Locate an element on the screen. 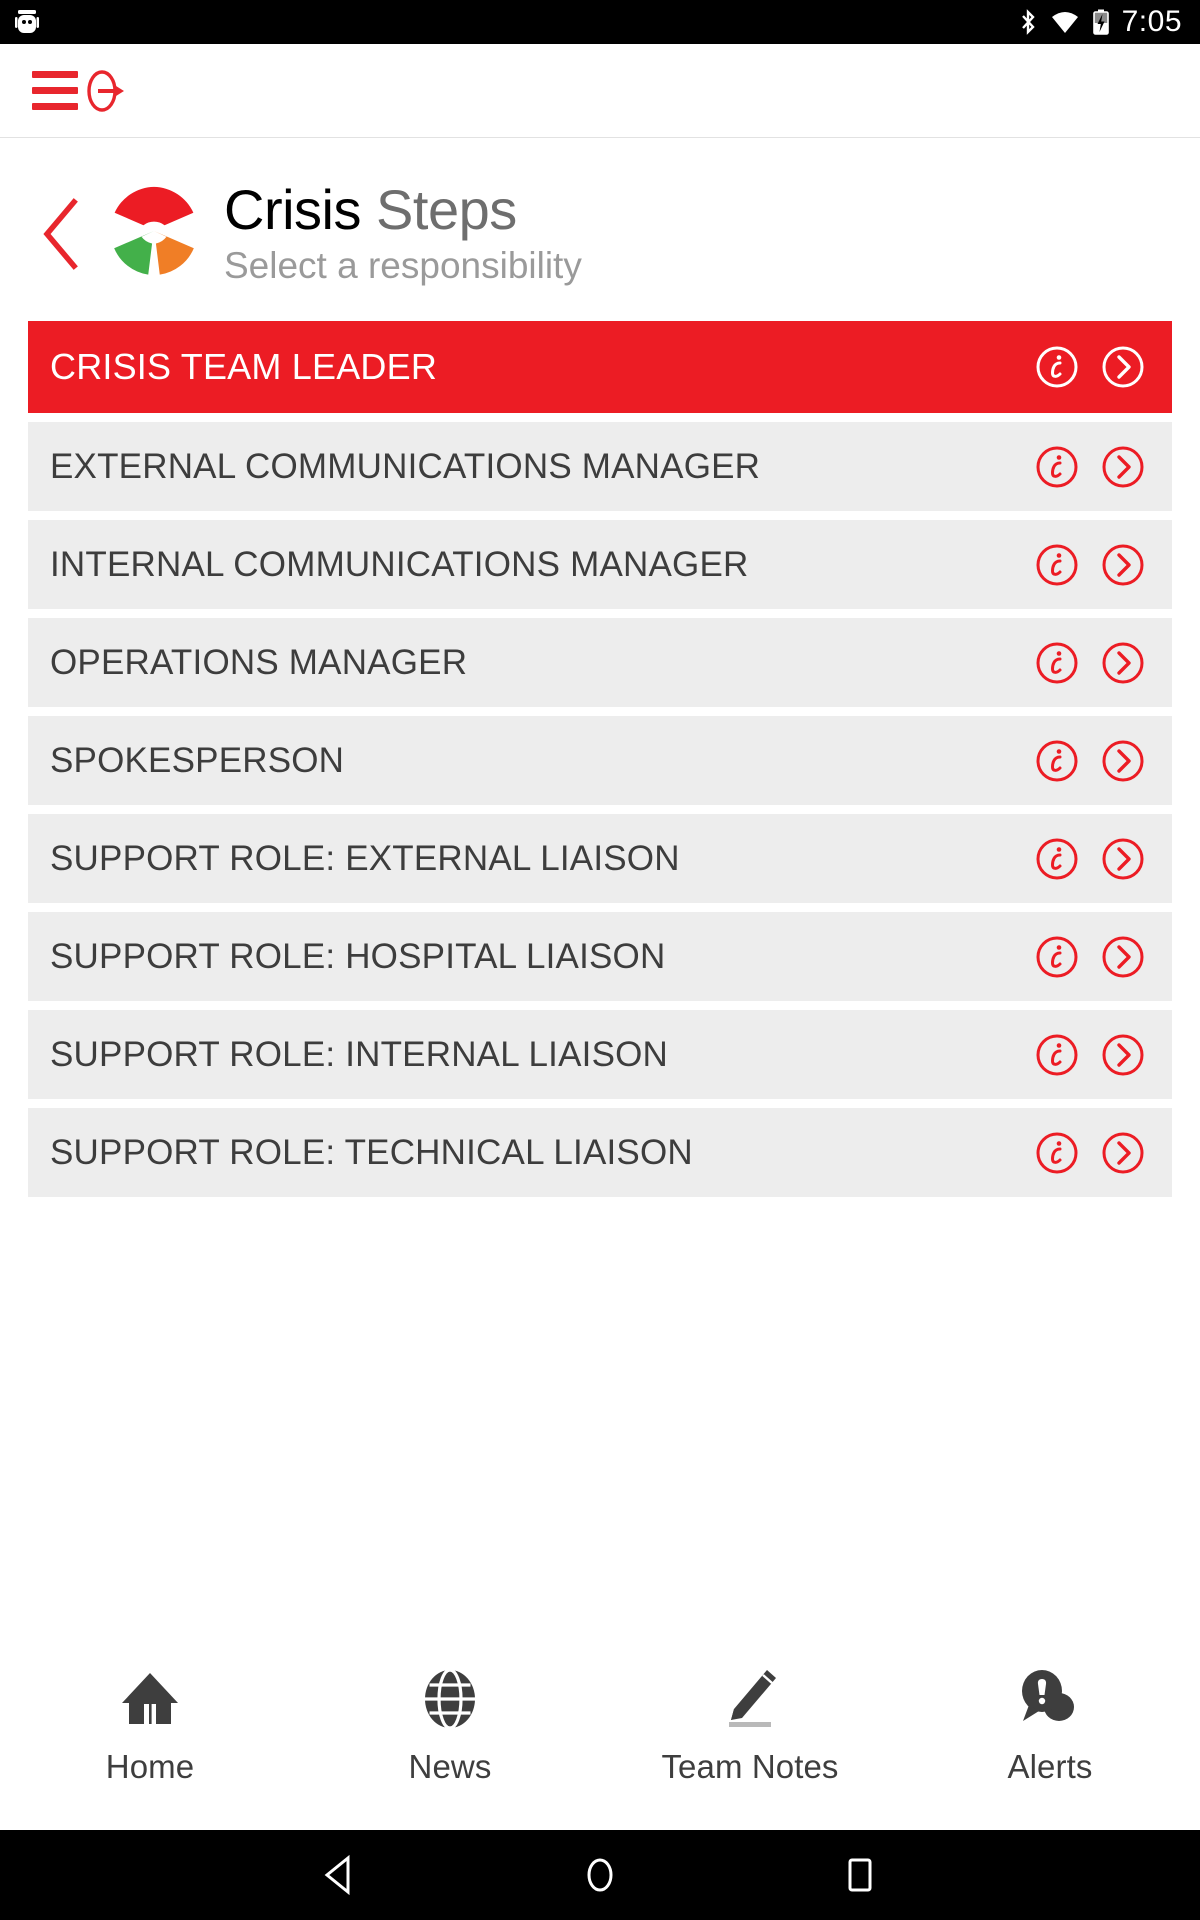 This screenshot has width=1200, height=1920. role-label: SPOKESPERSON is located at coordinates (197, 760).